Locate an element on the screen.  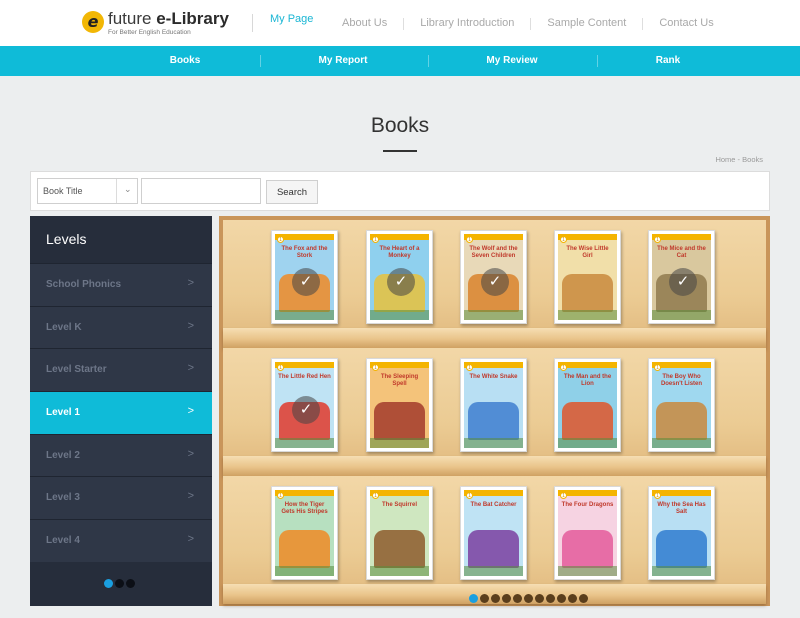
sidebar-item-level-k: Level K > is located at coordinates (121, 327).